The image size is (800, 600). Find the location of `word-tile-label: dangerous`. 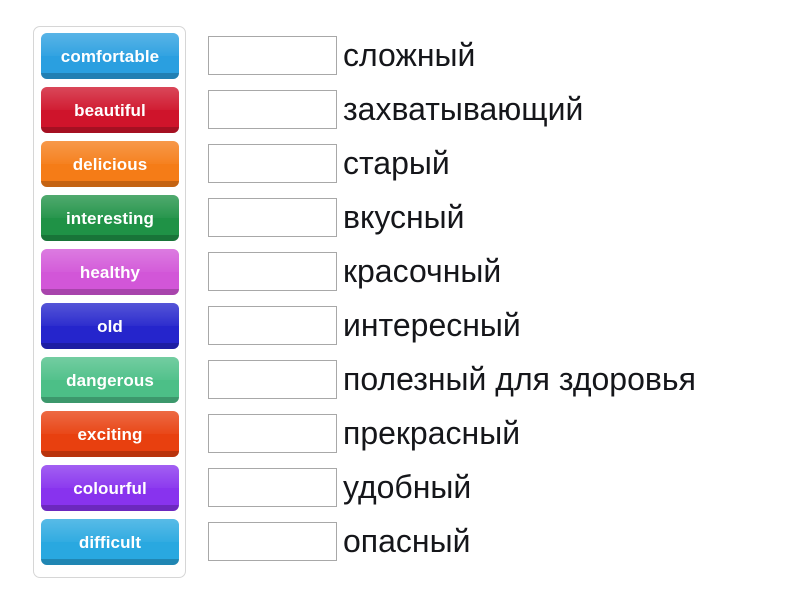

word-tile-label: dangerous is located at coordinates (110, 380).